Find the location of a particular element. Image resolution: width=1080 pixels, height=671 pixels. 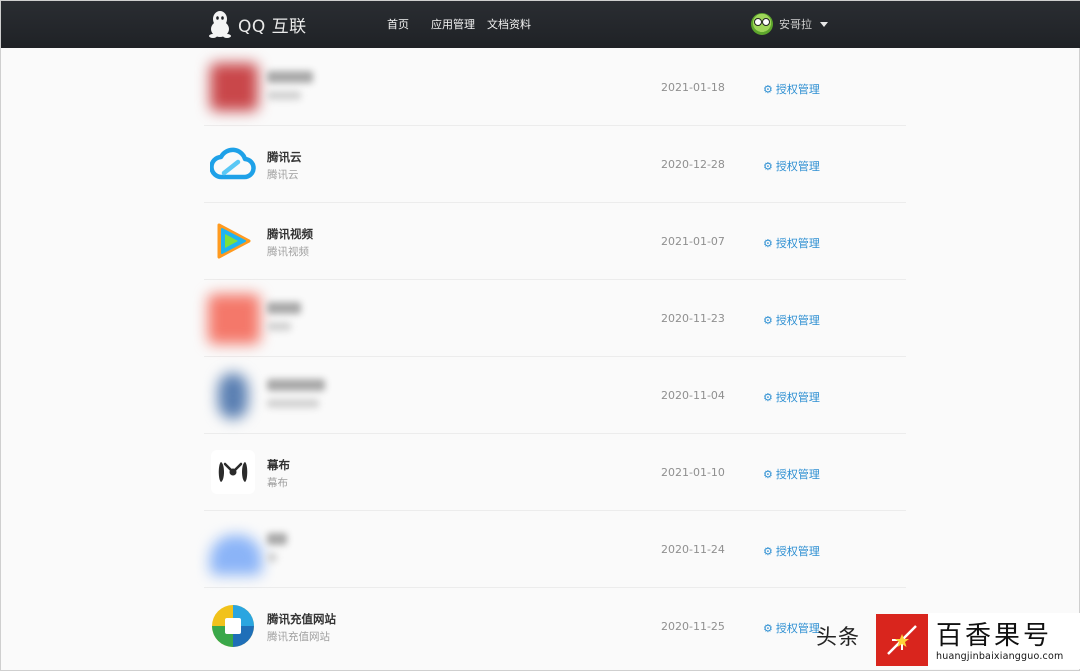

qq-connect-logo: QQ 互联 is located at coordinates (257, 24).